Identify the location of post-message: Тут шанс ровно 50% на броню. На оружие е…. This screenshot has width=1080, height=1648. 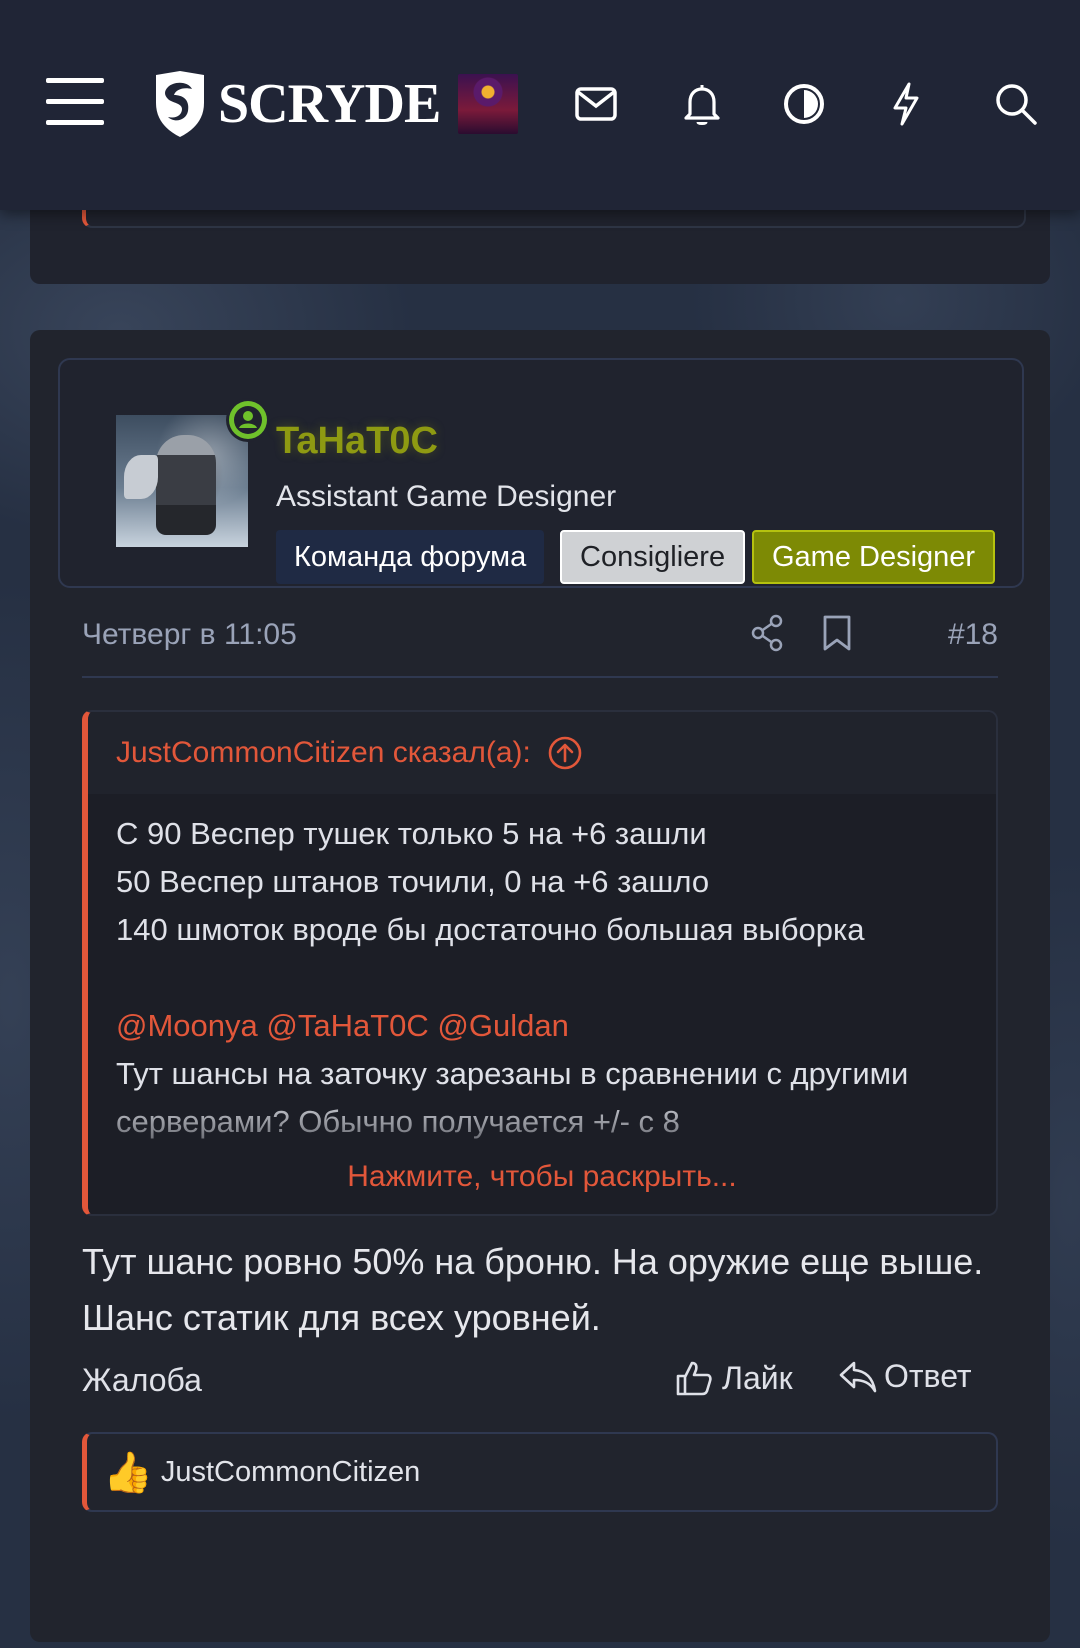
(533, 1289).